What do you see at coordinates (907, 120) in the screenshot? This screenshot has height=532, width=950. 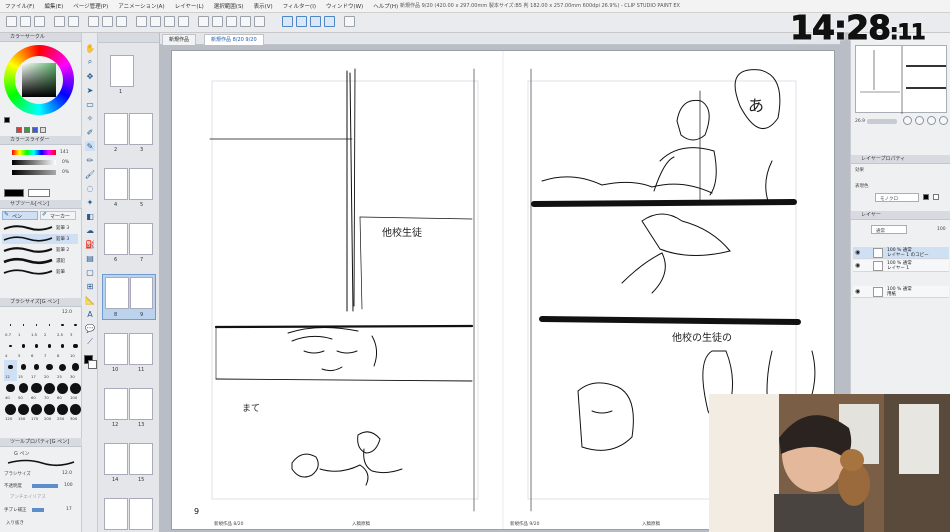 I see `zoom-in-icon` at bounding box center [907, 120].